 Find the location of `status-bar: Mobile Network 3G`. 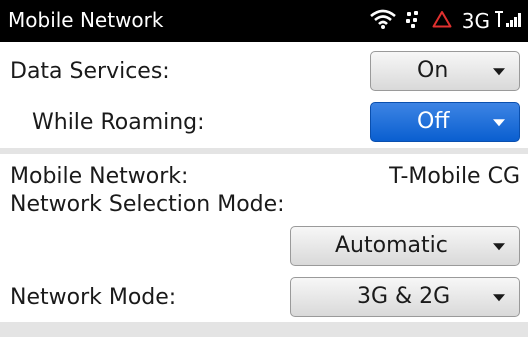

status-bar: Mobile Network 3G is located at coordinates (264, 21).